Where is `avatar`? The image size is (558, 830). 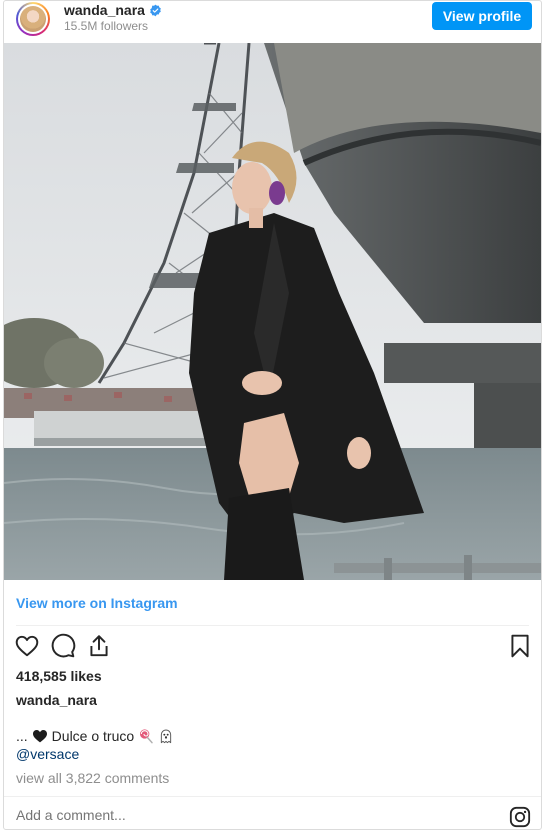 avatar is located at coordinates (33, 19).